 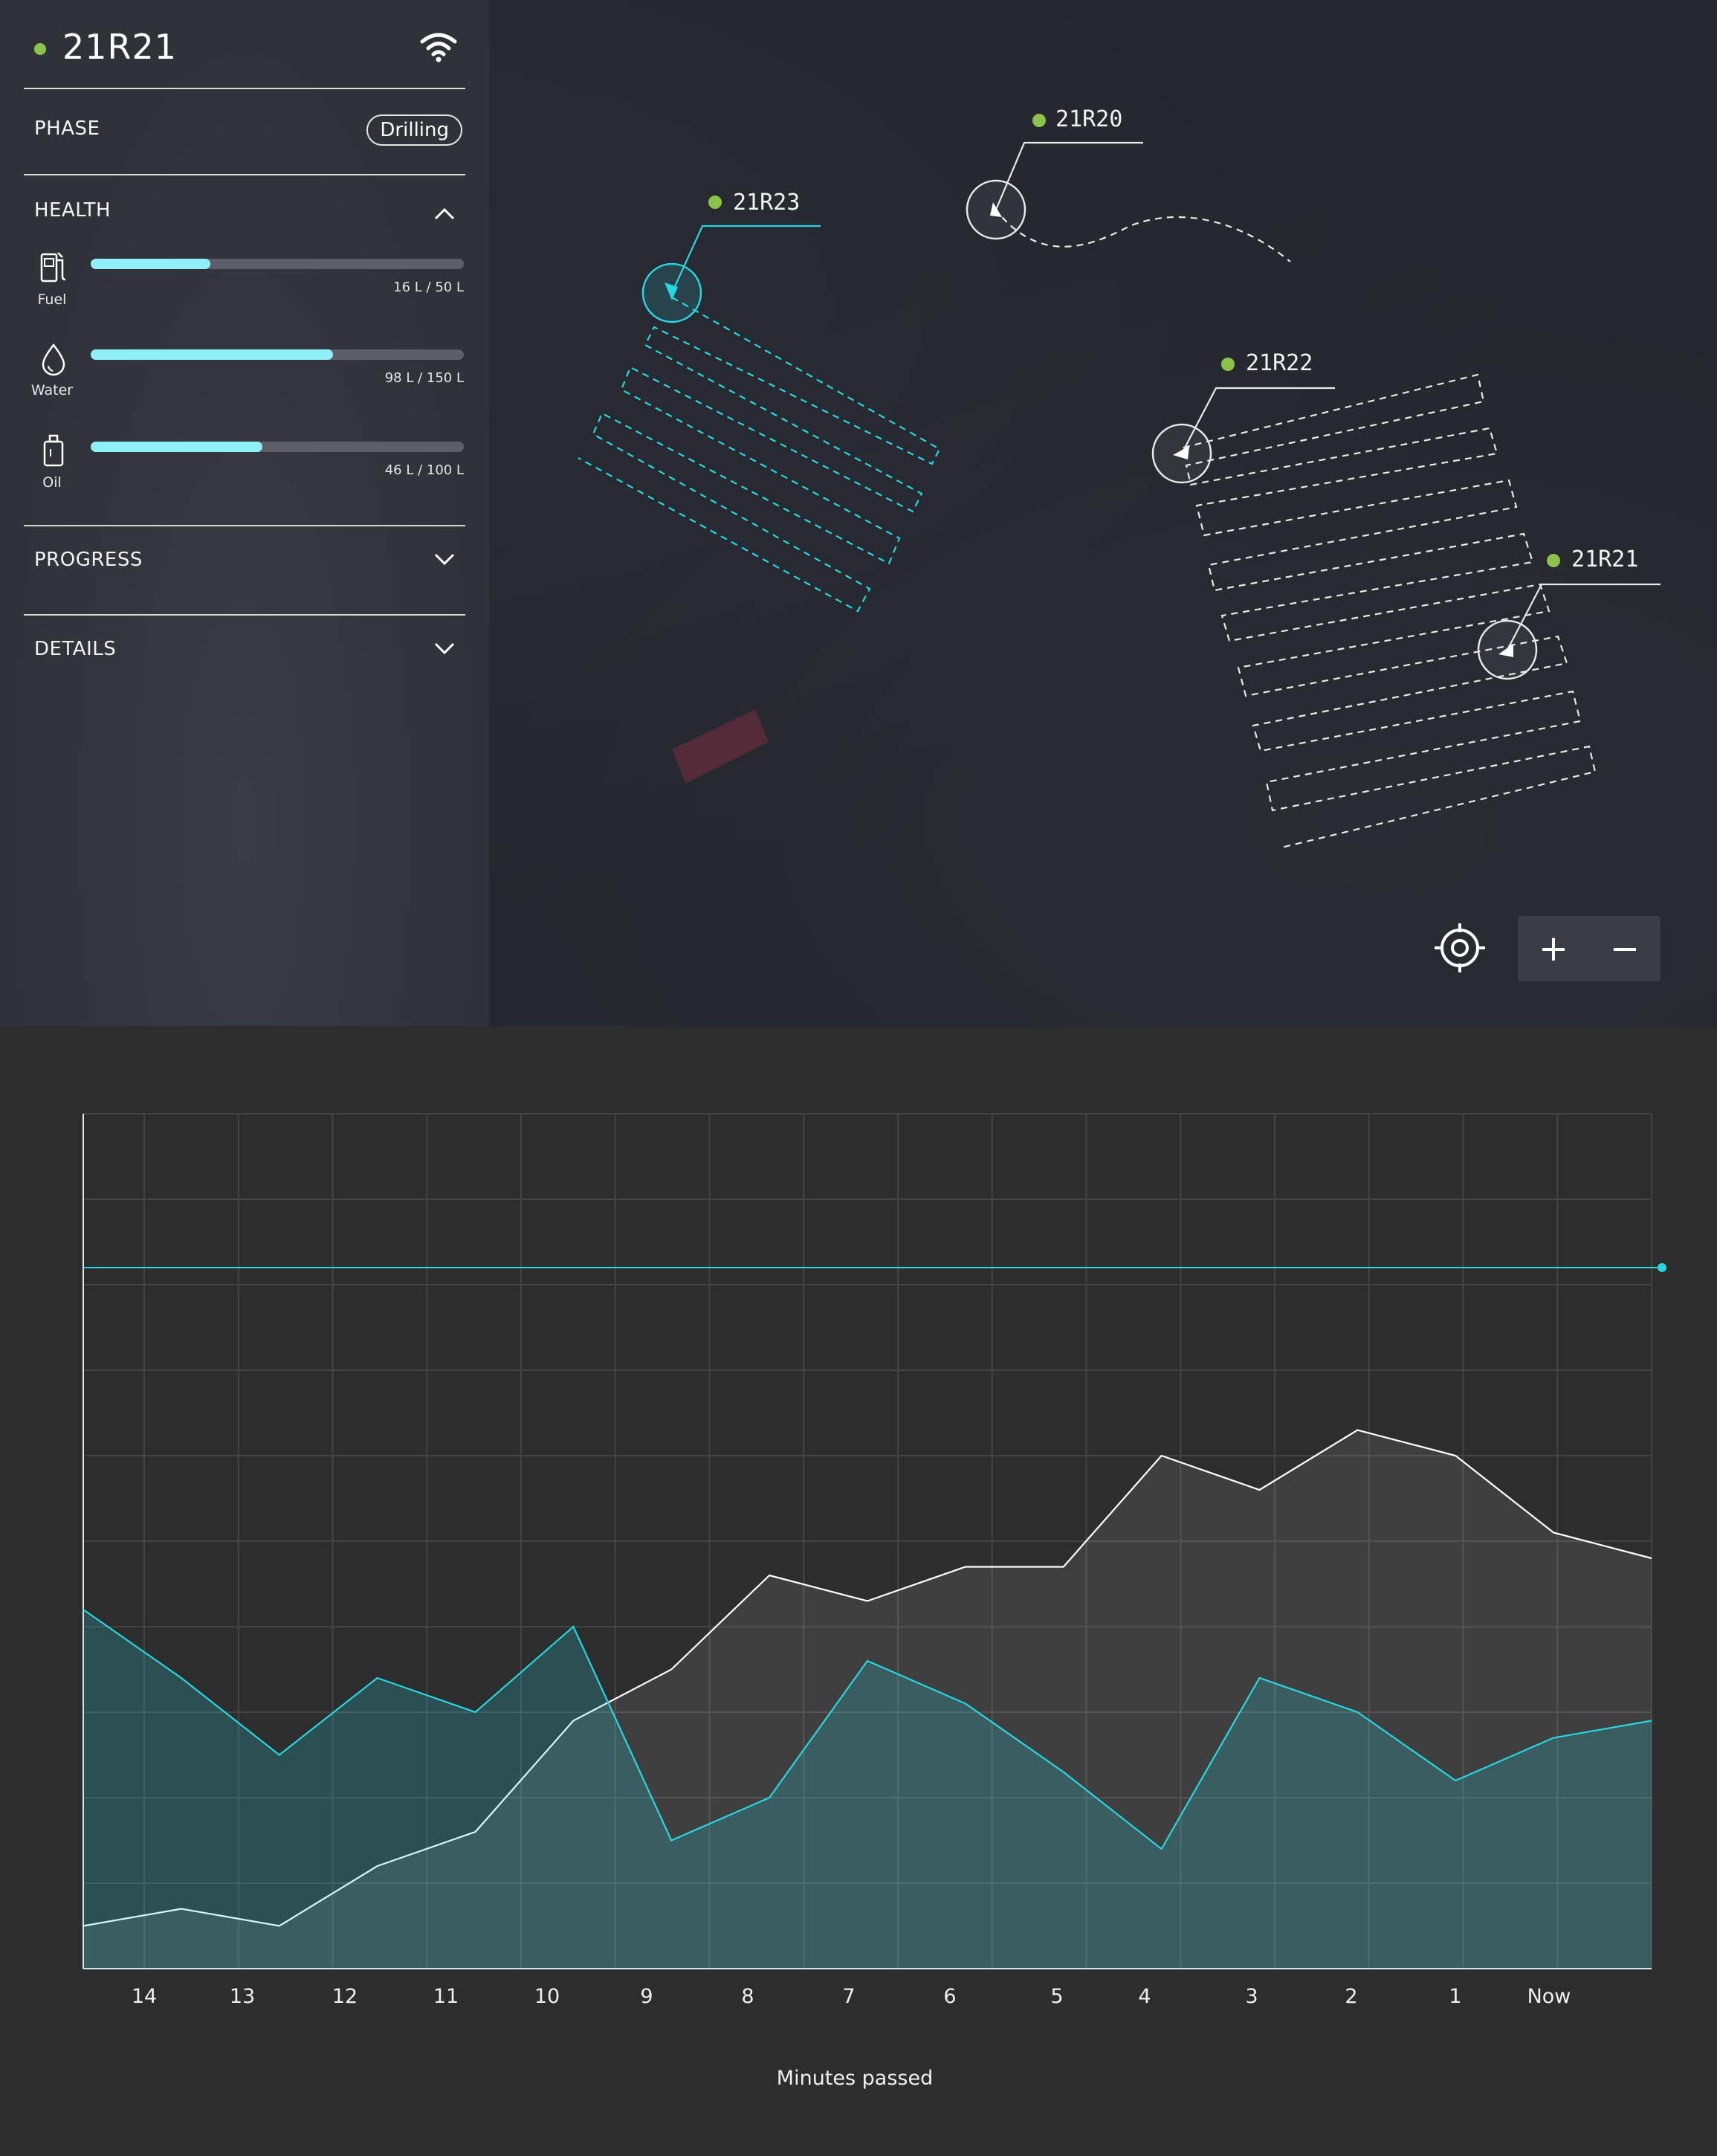 I want to click on x-axis-ticks: 14 13 12 11 10 9 8 7 6 5 4 3 2 1 Now, so click(x=851, y=1996).